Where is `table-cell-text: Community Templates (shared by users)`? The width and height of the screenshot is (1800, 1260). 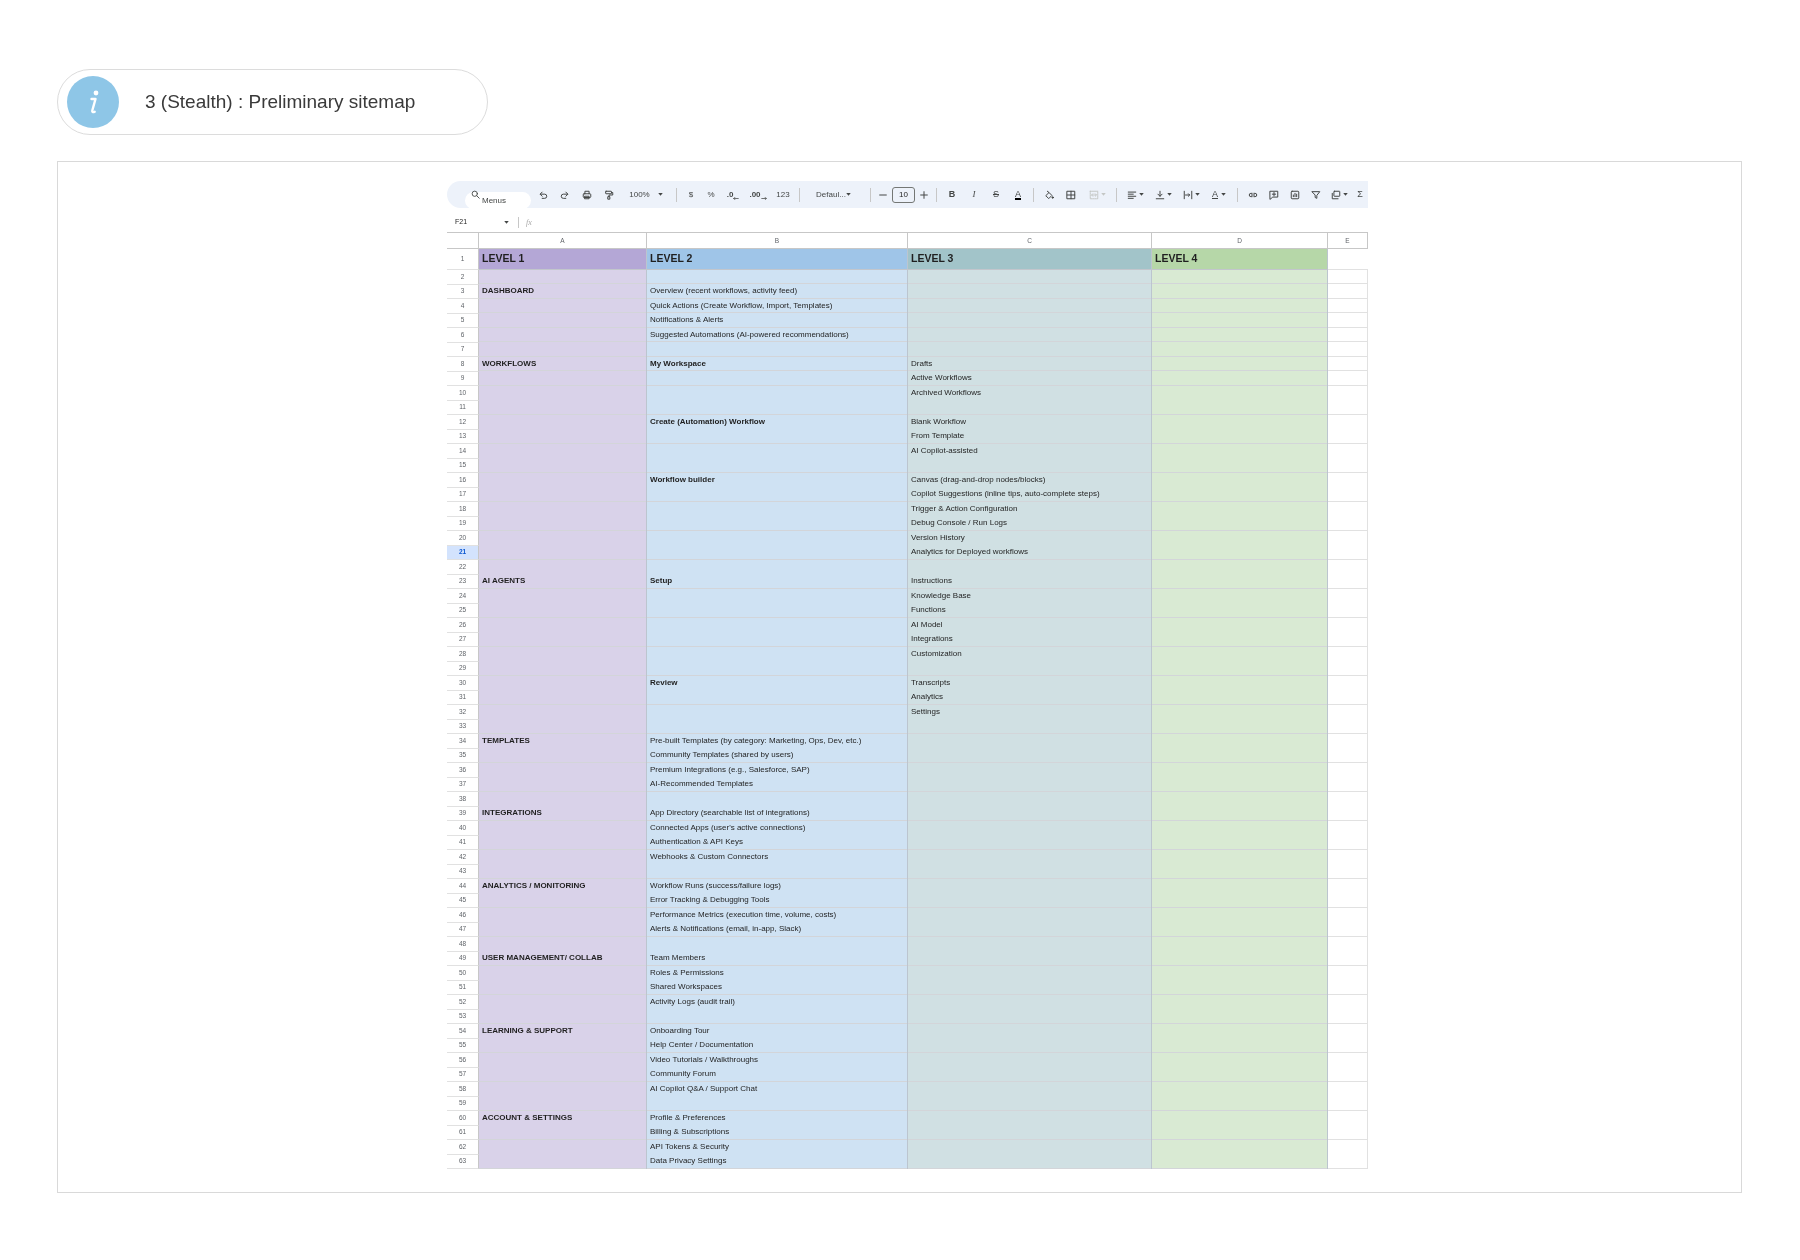
table-cell-text: Community Templates (shared by users) is located at coordinates (722, 755).